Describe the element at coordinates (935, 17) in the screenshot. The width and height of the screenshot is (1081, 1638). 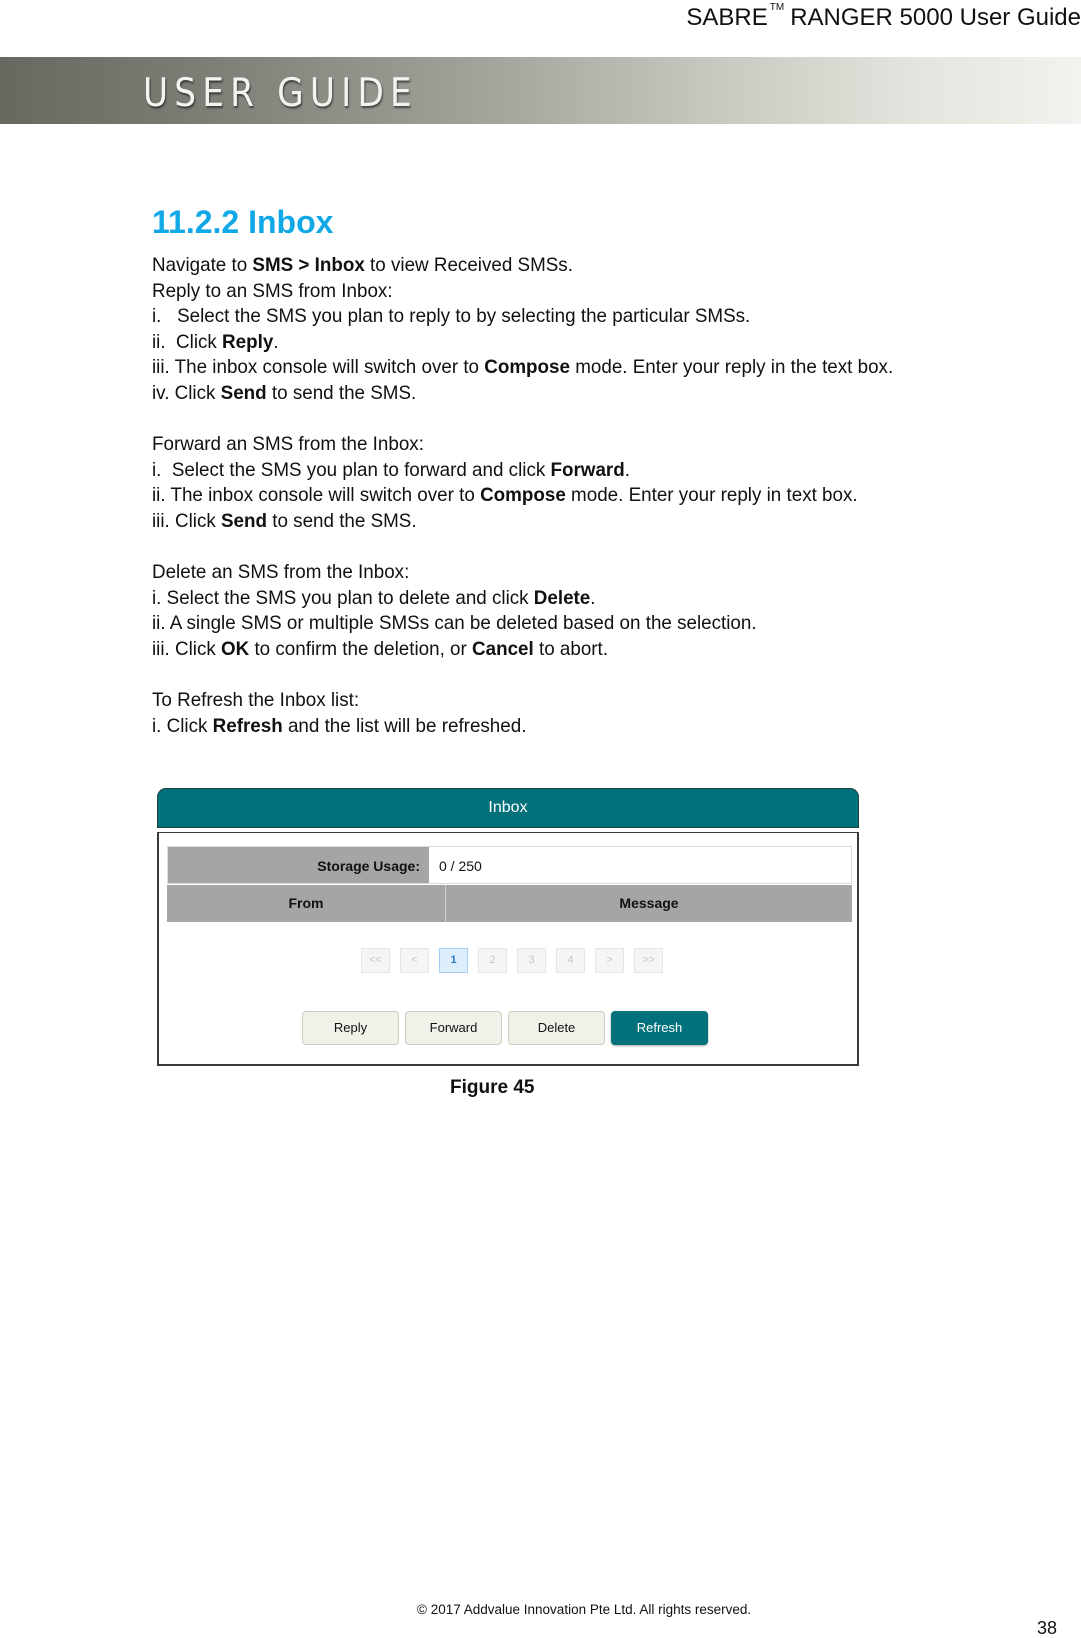
I see `product-suffix: RANGER 5000 User Guide` at that location.